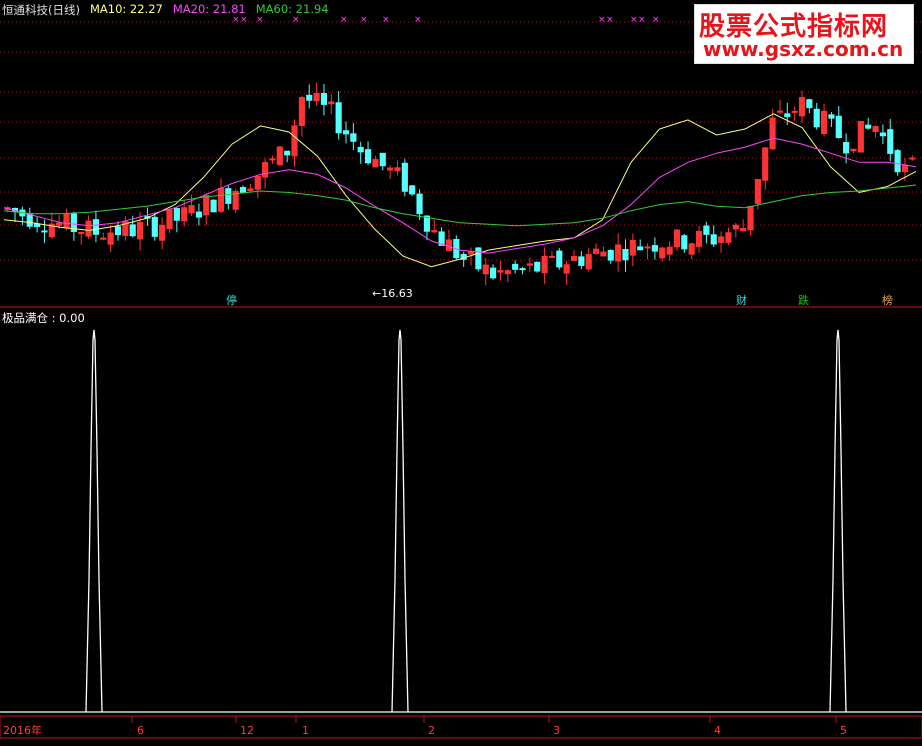 Image resolution: width=922 pixels, height=746 pixels. I want to click on badge-rank: 榜, so click(887, 300).